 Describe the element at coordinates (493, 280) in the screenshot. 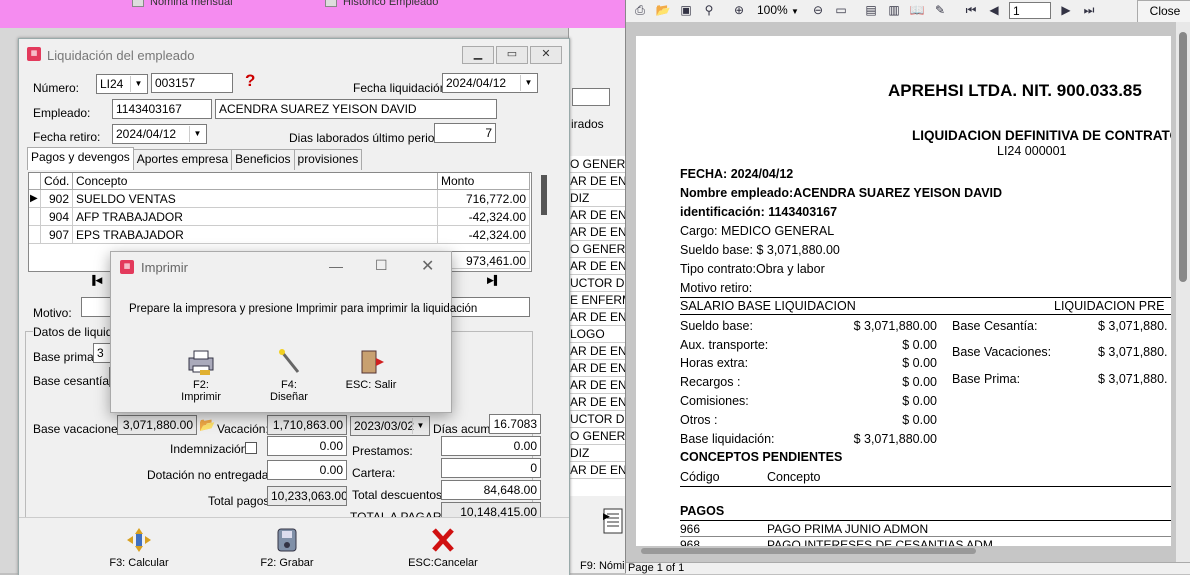

I see `grid-last-icon: ▶▌` at that location.